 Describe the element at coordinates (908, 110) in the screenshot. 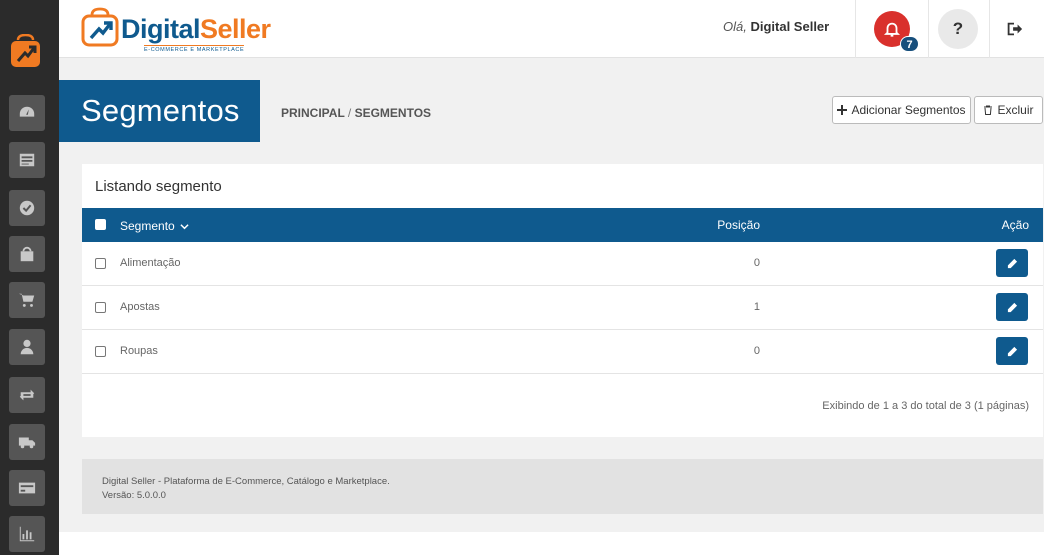

I see `add-segment-label: Adicionar Segmentos` at that location.